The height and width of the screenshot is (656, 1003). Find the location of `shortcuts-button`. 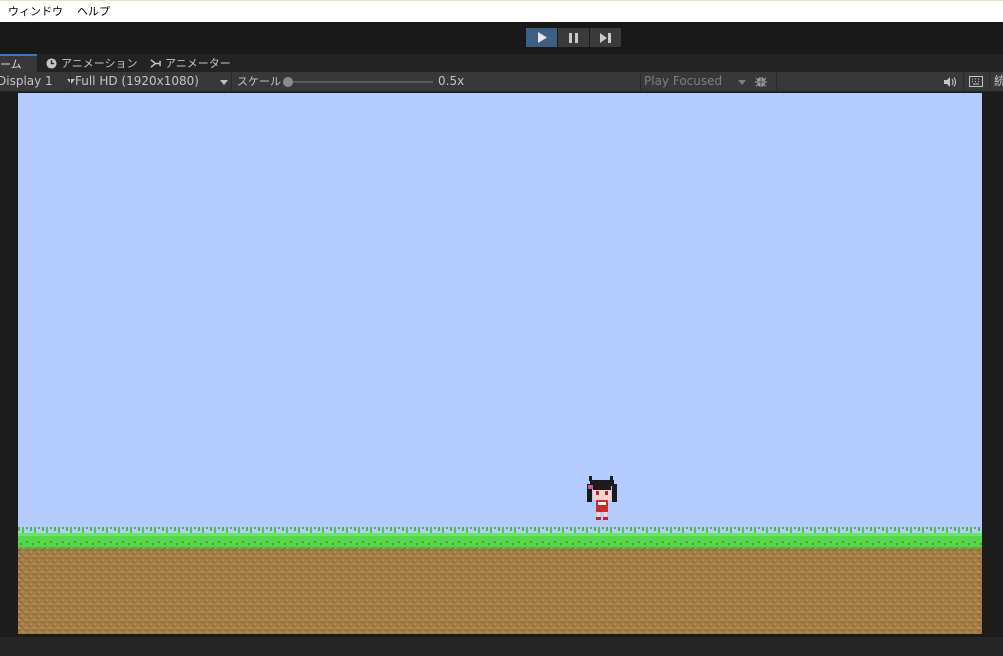

shortcuts-button is located at coordinates (977, 81).